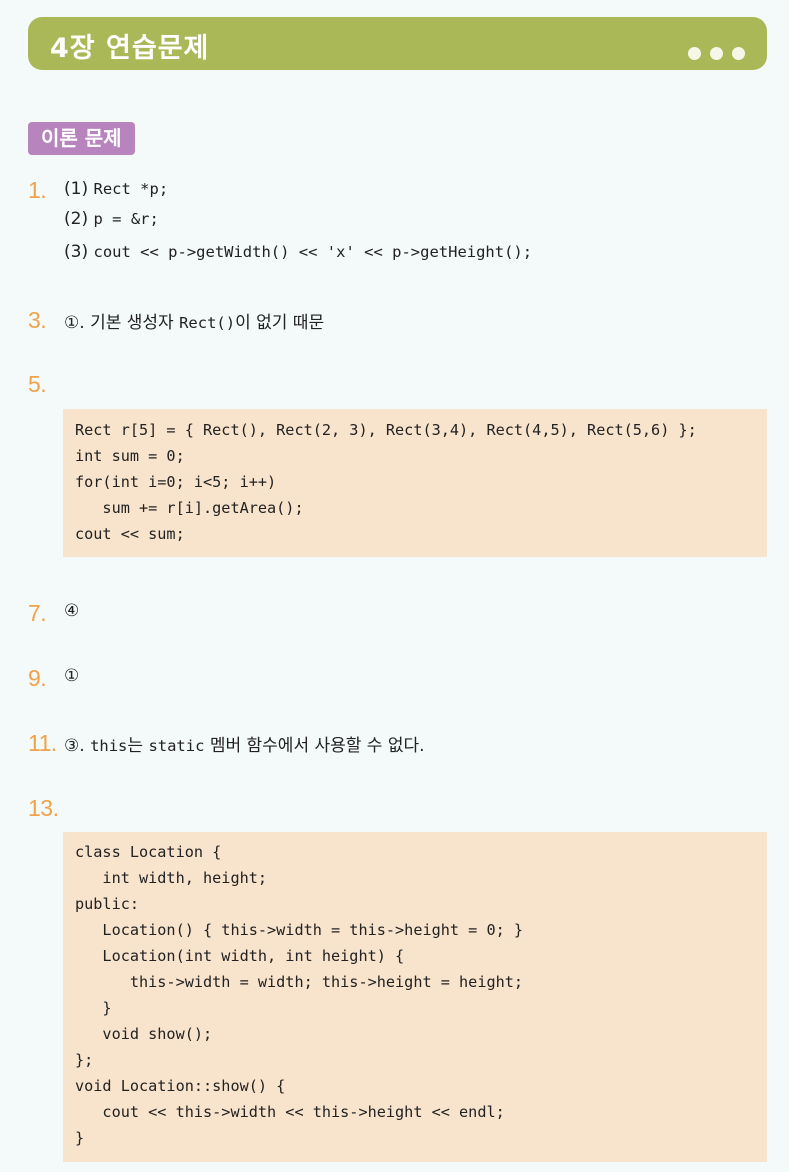 The image size is (789, 1172). What do you see at coordinates (144, 1034) in the screenshot?
I see `code-line: void show();` at bounding box center [144, 1034].